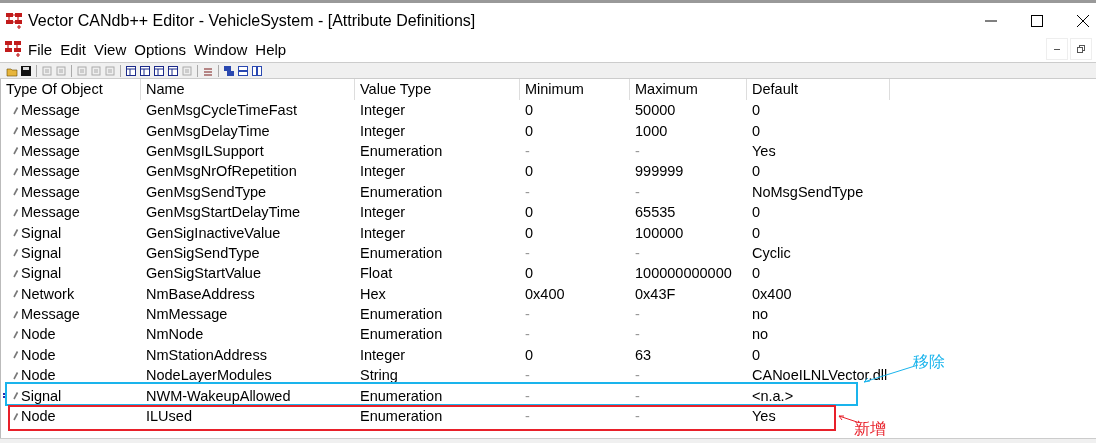  Describe the element at coordinates (26, 70) in the screenshot. I see `save-icon` at that location.